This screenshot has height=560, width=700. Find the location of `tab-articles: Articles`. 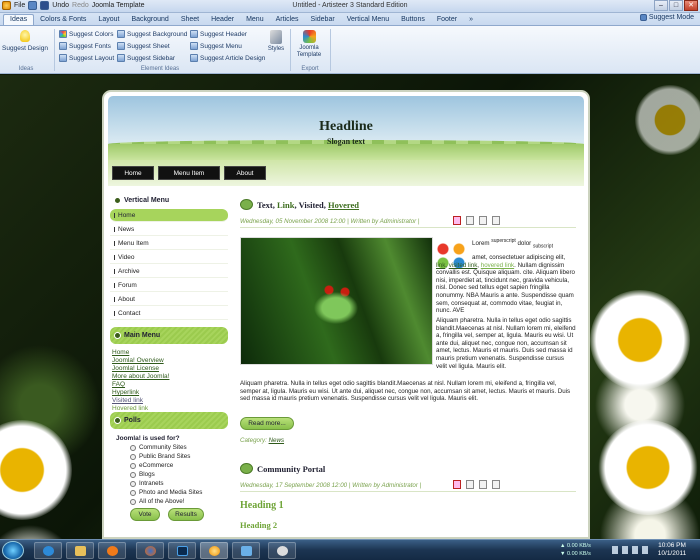

tab-articles: Articles is located at coordinates (287, 20).